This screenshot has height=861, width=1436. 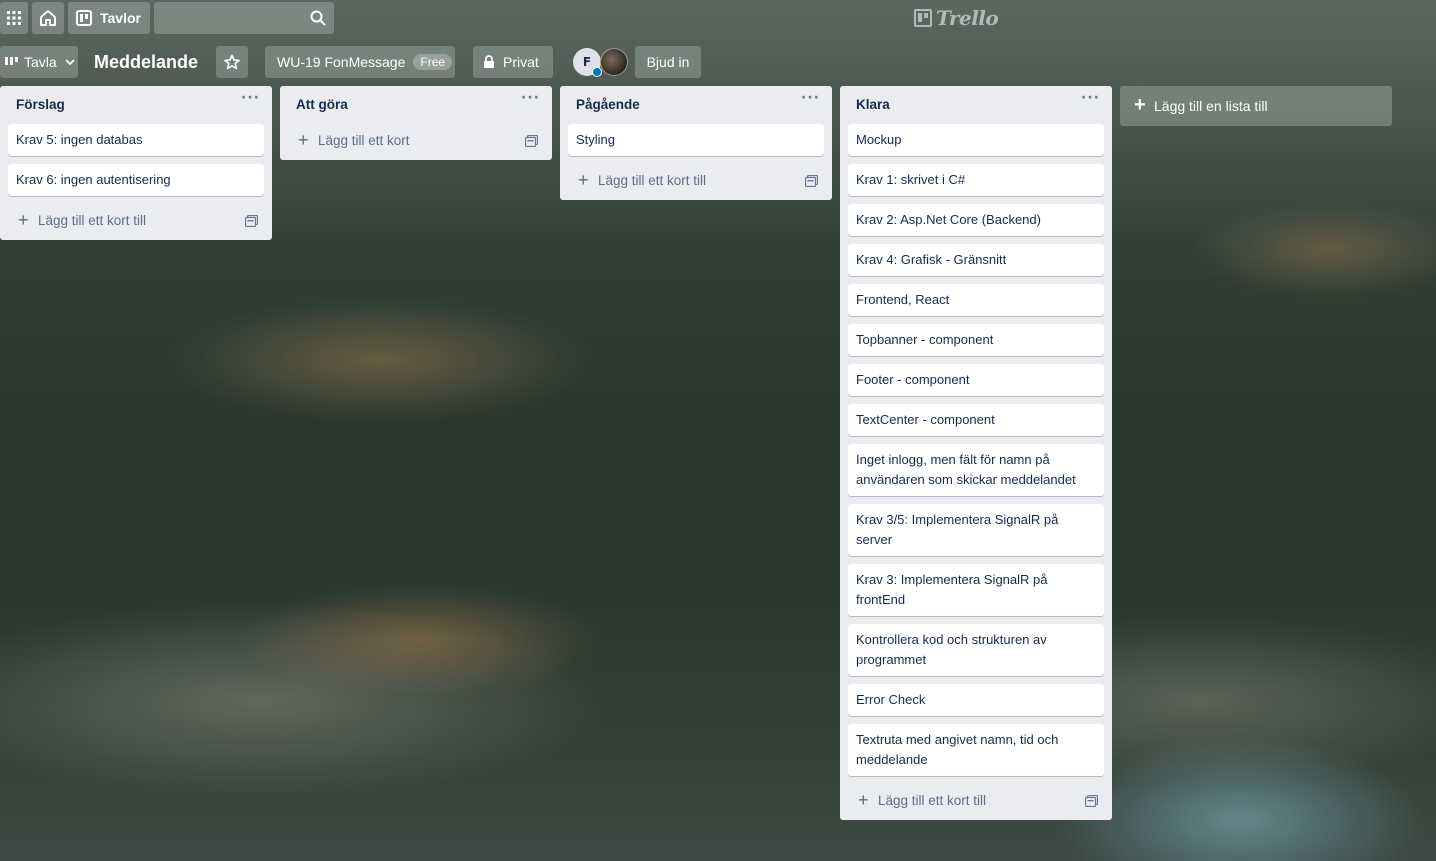 I want to click on apps-button, so click(x=14, y=18).